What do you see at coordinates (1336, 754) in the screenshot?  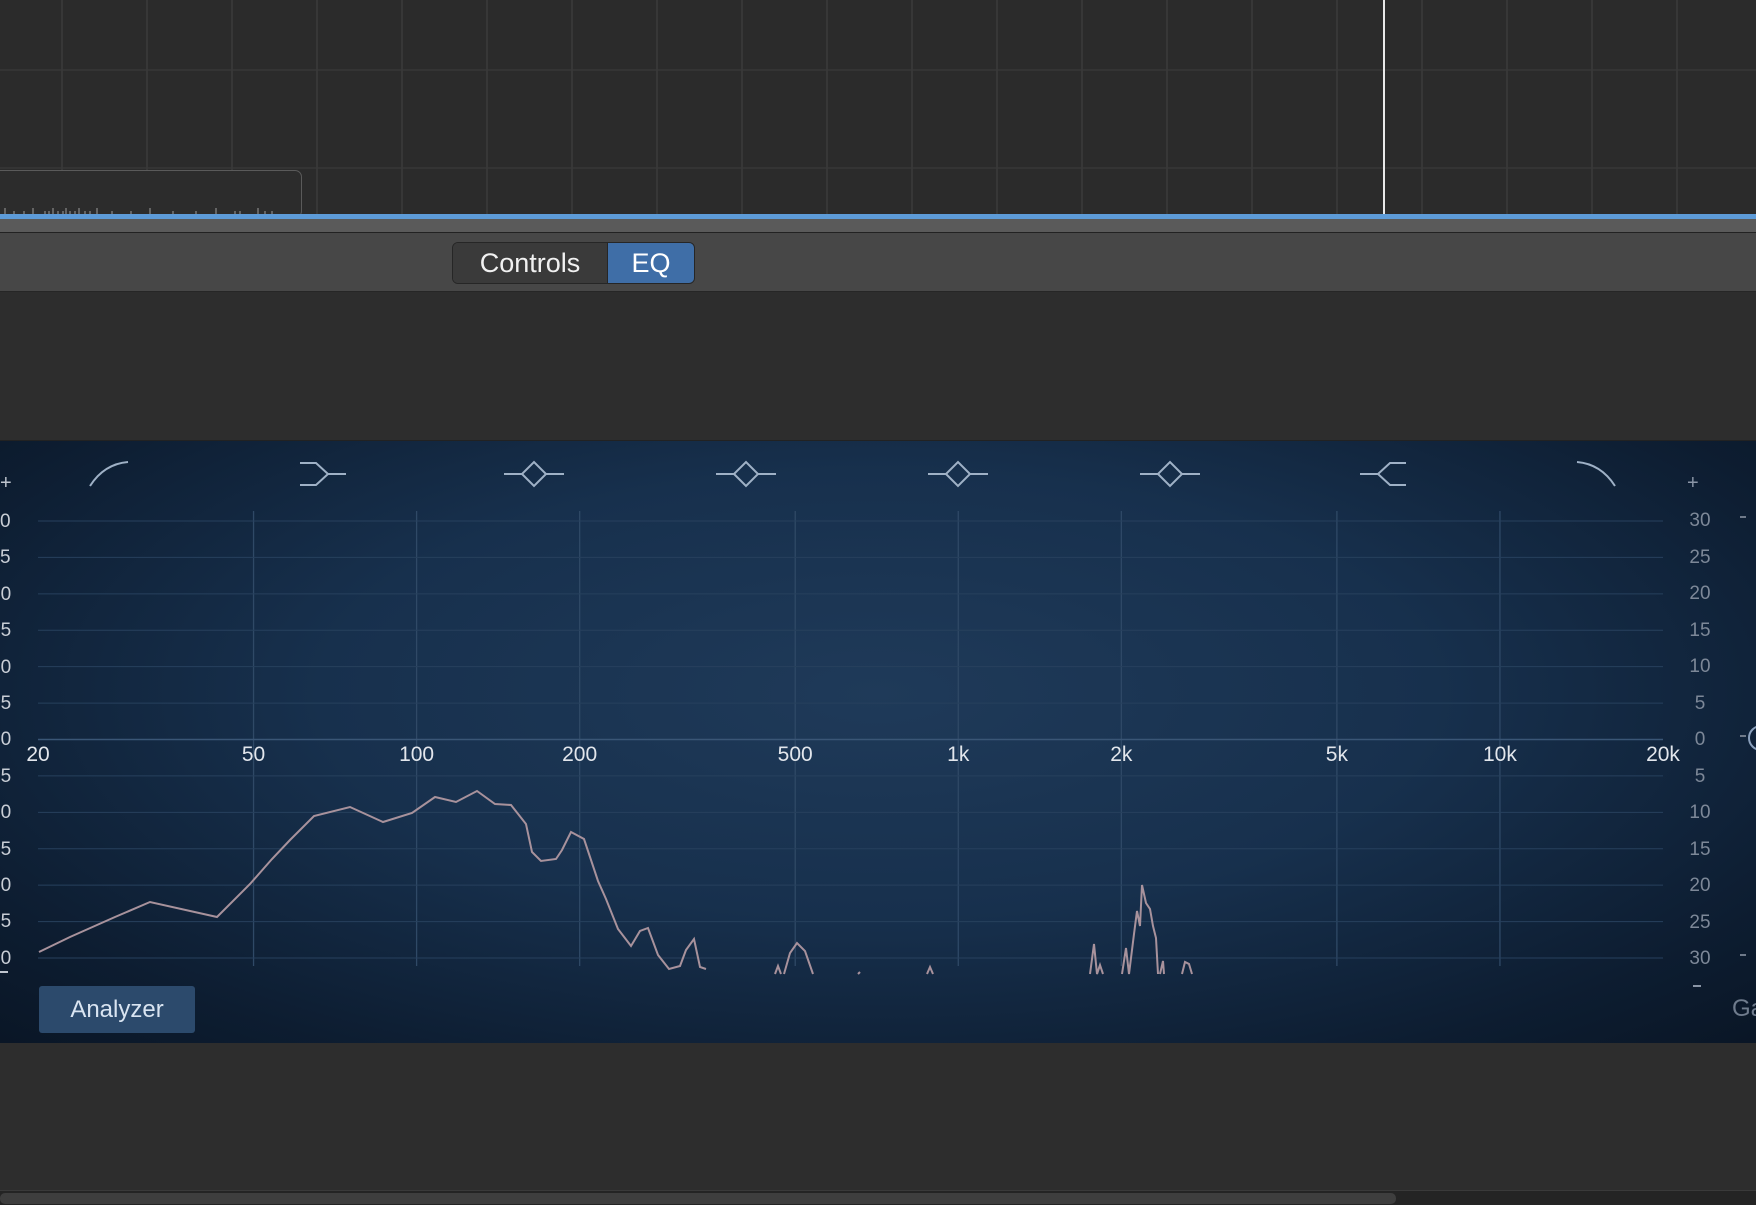 I see `frequency-label: 5k` at bounding box center [1336, 754].